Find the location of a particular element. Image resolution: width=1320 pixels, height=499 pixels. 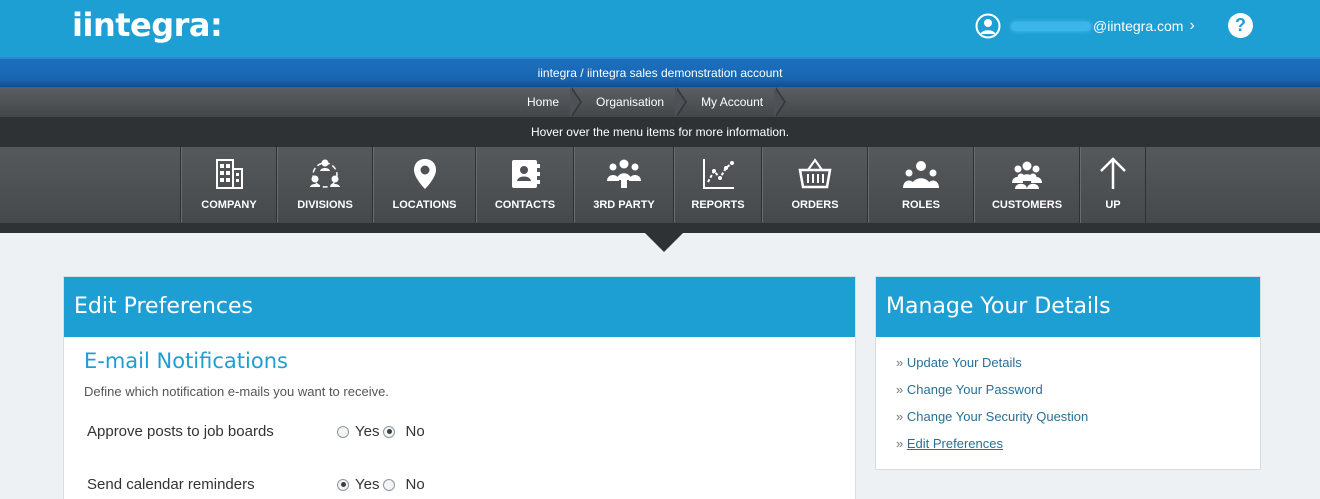

panel-title: Manage Your Details is located at coordinates (1068, 307).